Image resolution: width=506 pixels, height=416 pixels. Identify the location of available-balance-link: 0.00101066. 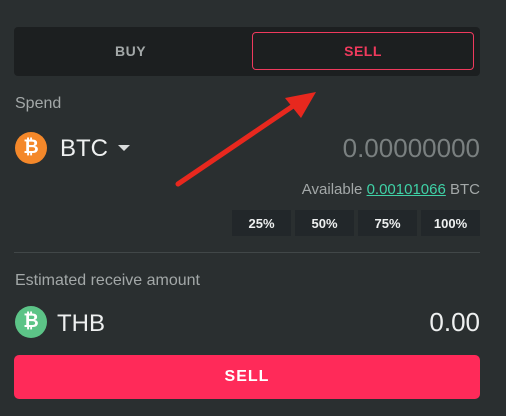
(406, 189).